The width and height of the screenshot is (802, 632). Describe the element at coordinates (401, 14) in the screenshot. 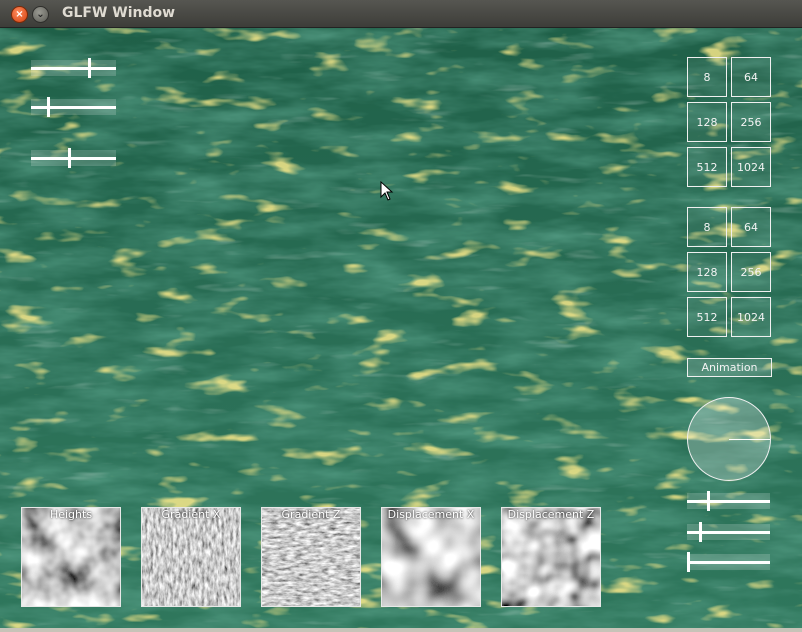

I see `title-bar: × ⌄ GLFW Window` at that location.